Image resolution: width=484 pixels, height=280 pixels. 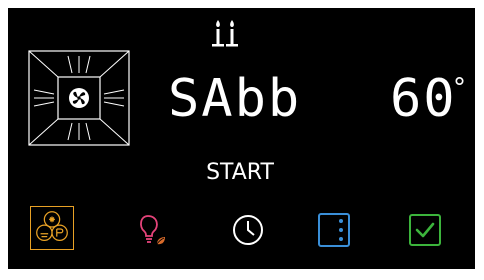 What do you see at coordinates (459, 88) in the screenshot?
I see `temperature-unit: °` at bounding box center [459, 88].